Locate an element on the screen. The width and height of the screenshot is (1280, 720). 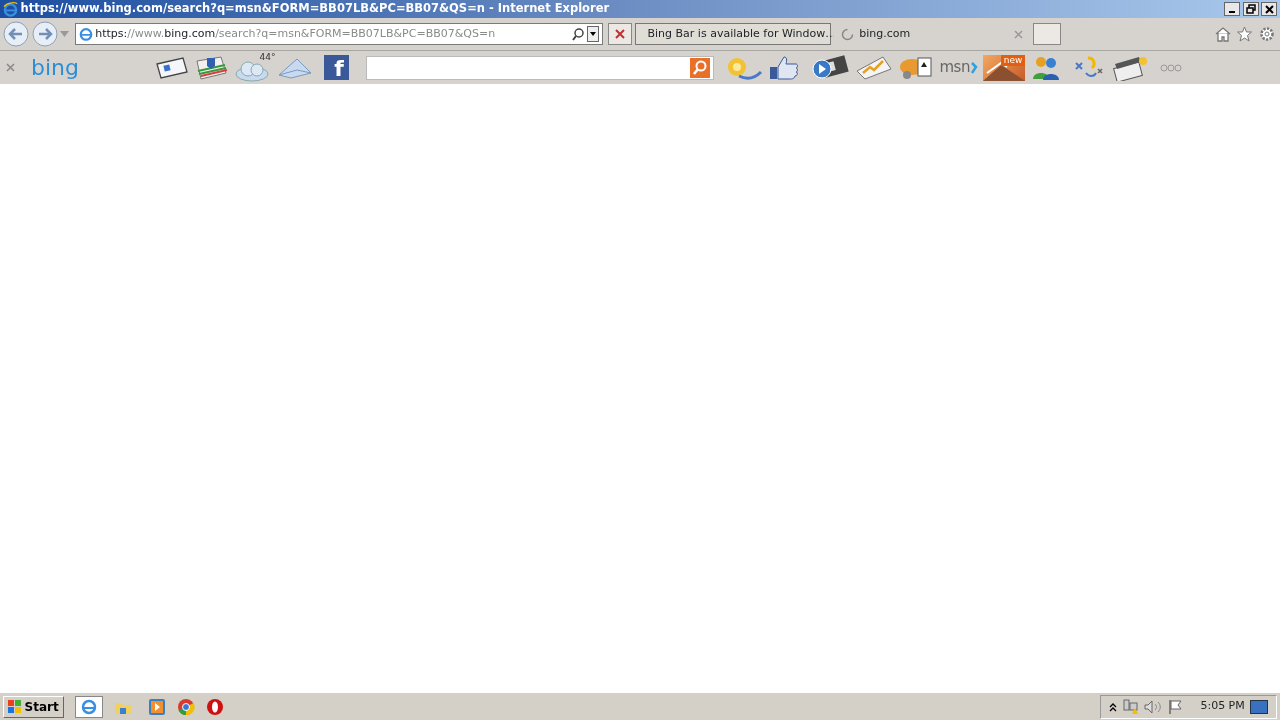
window-title: https://www.bing.com/search?q=msn&FORM=BB07LB&PC=BB07&QS=n - Internet Explorer is located at coordinates (315, 9).